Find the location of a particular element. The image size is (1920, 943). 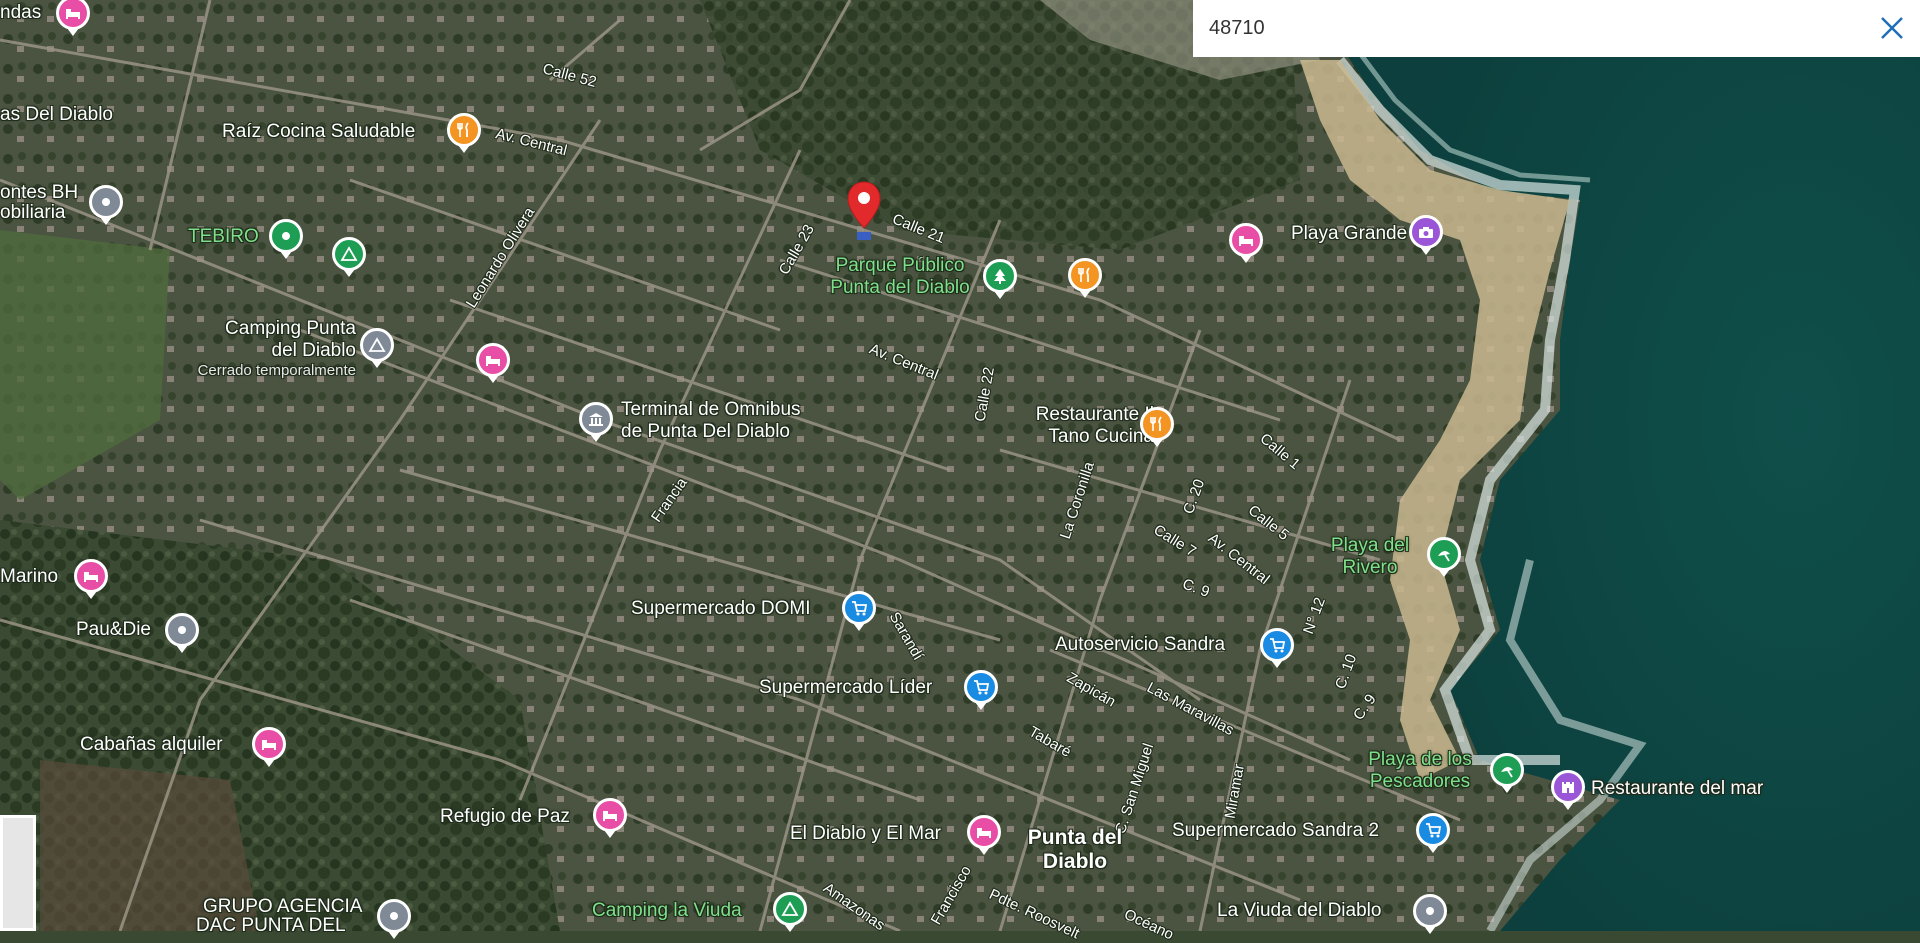

landmark-icon is located at coordinates (596, 419).